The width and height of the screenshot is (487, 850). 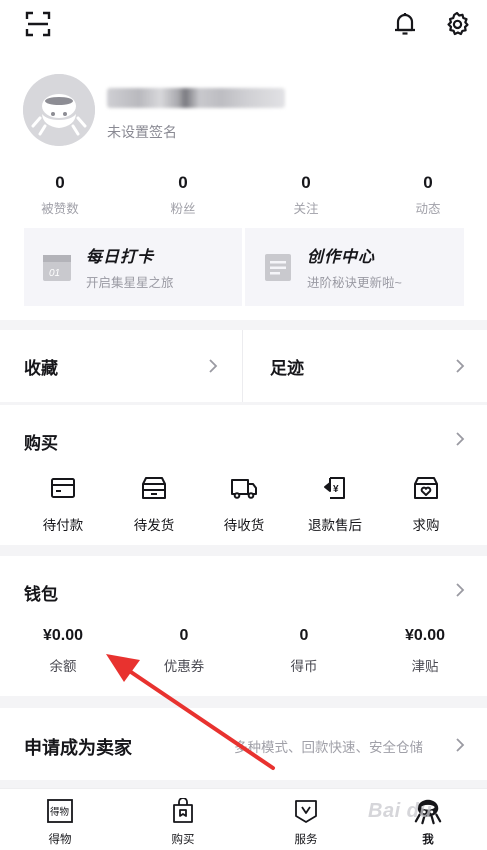 What do you see at coordinates (184, 650) in the screenshot?
I see `wallet-coupons: 0 优惠券` at bounding box center [184, 650].